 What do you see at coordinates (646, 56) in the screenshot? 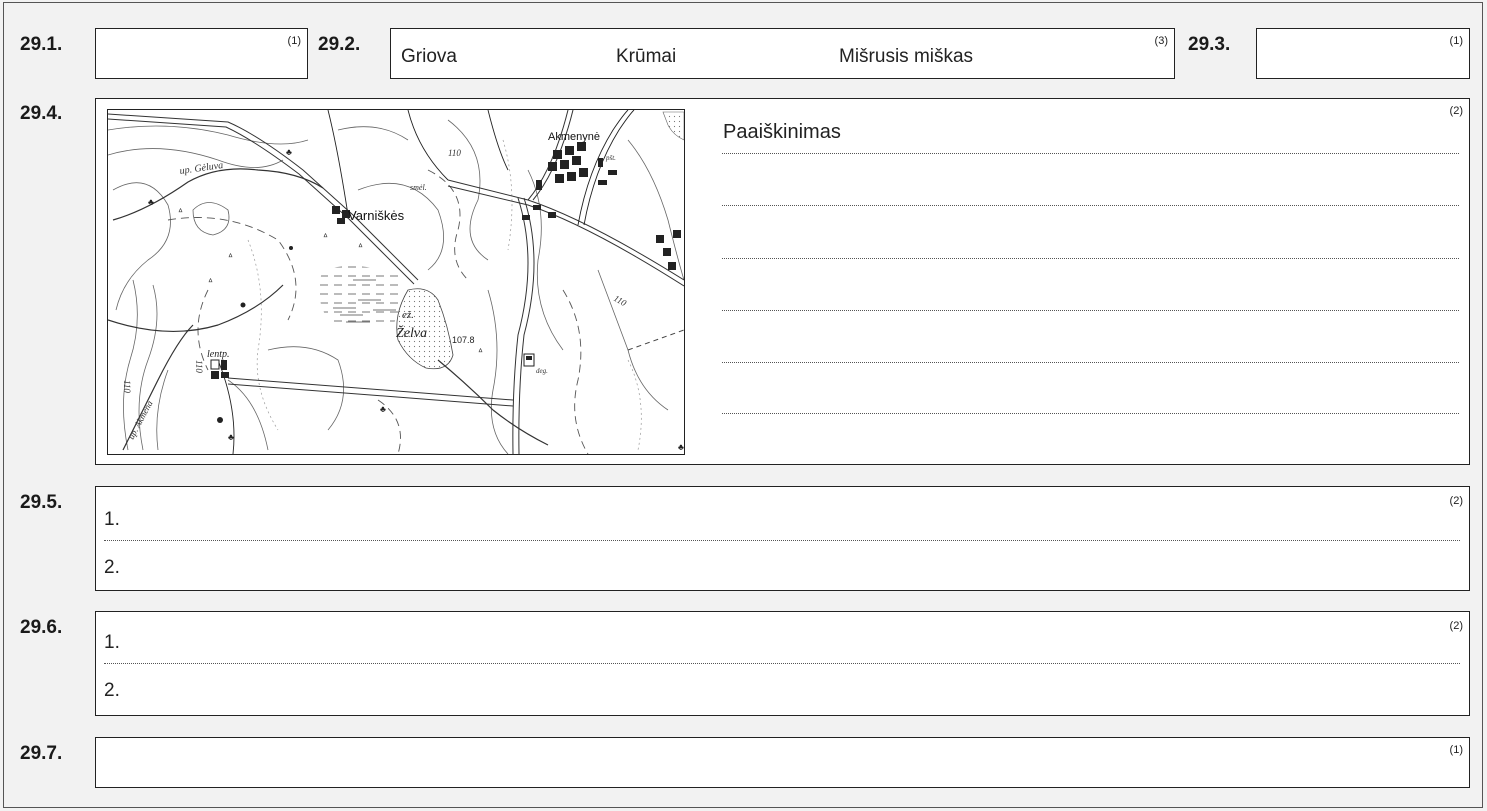
I see `answer-text-2: Krūmai` at bounding box center [646, 56].